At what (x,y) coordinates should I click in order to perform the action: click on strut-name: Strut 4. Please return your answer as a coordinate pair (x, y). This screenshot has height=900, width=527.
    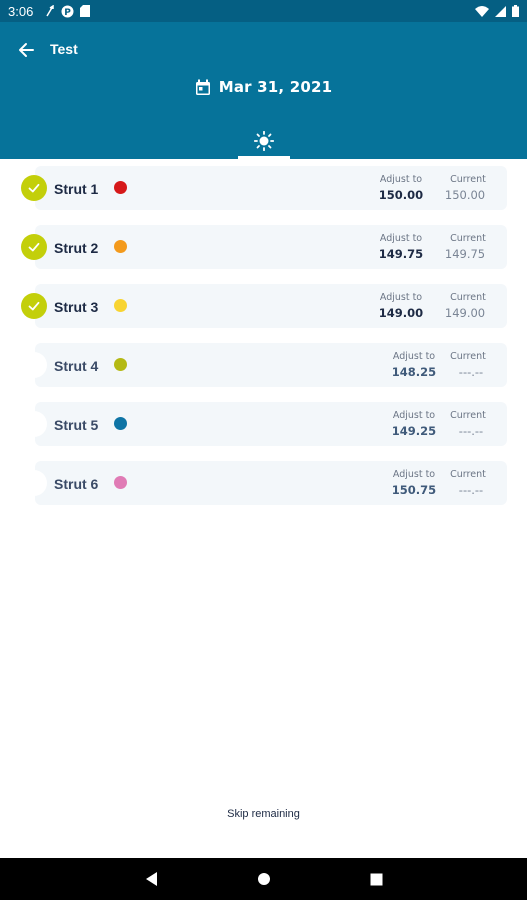
    Looking at the image, I should click on (76, 366).